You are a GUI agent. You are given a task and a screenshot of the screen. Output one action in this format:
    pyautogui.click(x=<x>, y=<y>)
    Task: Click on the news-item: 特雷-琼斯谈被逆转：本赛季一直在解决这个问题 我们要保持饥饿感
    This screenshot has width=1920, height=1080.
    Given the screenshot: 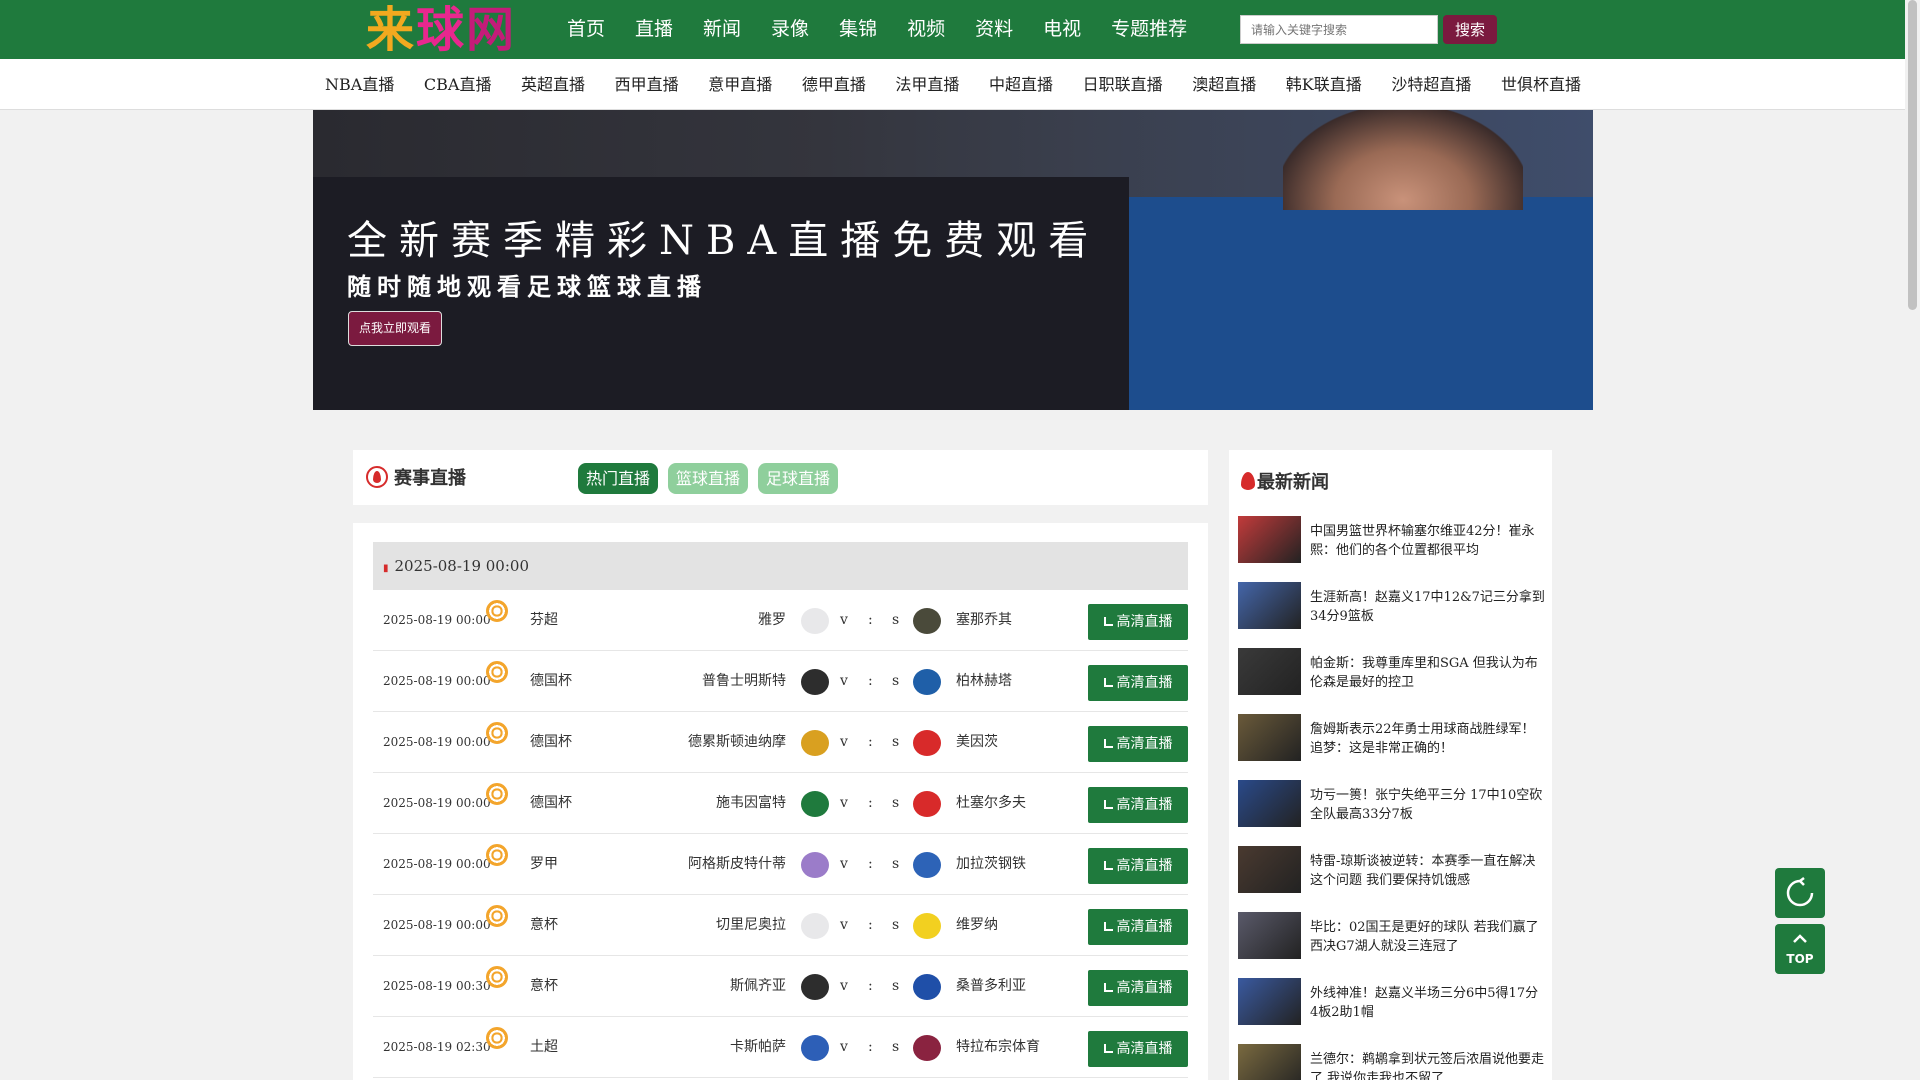 What is the action you would take?
    pyautogui.click(x=1393, y=879)
    